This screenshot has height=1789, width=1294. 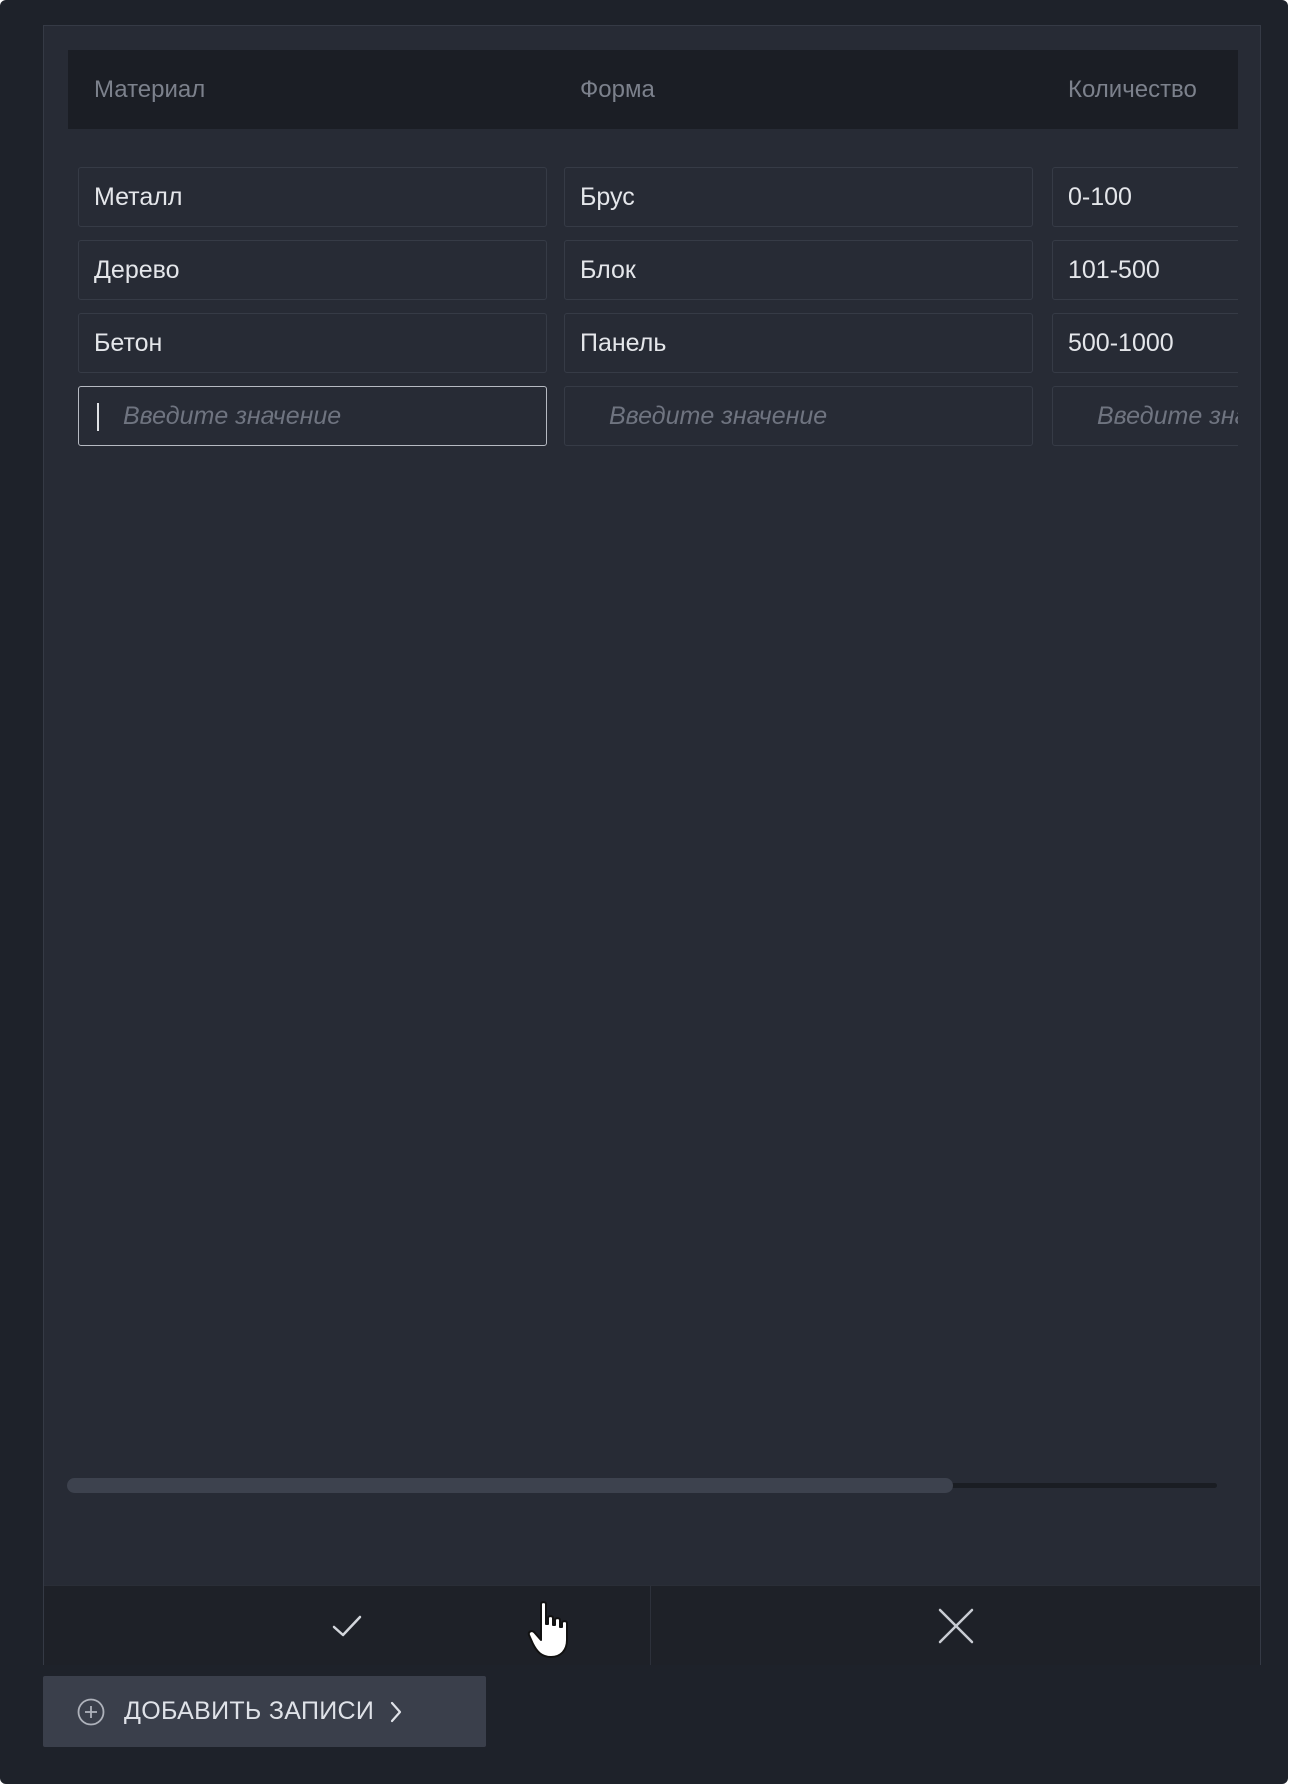 What do you see at coordinates (1145, 270) in the screenshot?
I see `cell-quantity-row-2: 101-500` at bounding box center [1145, 270].